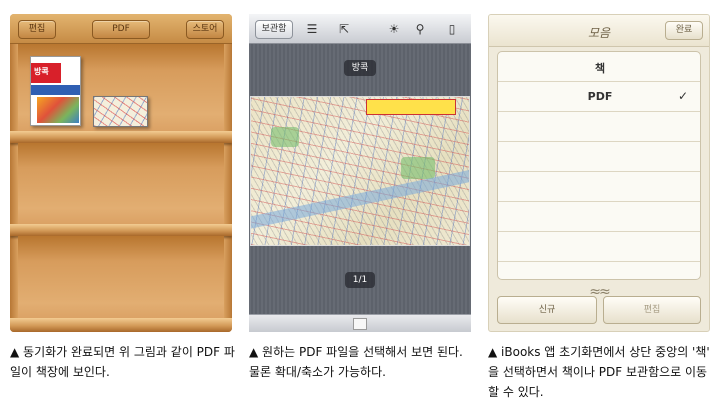 The height and width of the screenshot is (407, 720). Describe the element at coordinates (411, 107) in the screenshot. I see `map-legend` at that location.